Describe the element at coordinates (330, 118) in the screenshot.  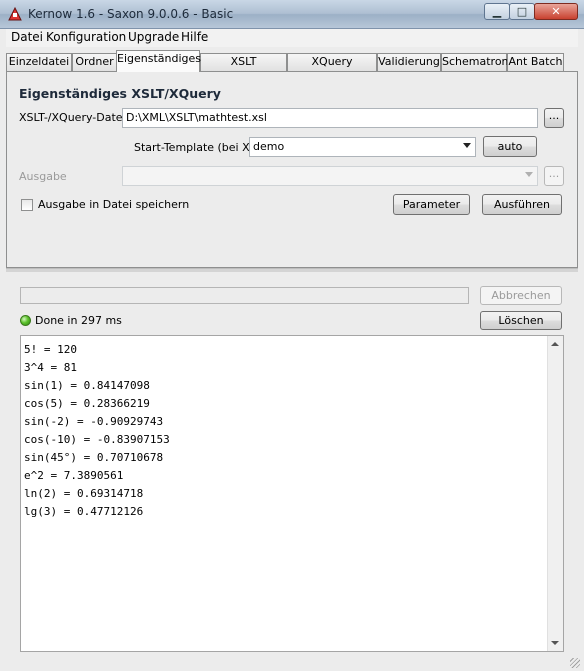
I see `file-path-input: D:\XML\XSLT\mathtest.xsl` at that location.